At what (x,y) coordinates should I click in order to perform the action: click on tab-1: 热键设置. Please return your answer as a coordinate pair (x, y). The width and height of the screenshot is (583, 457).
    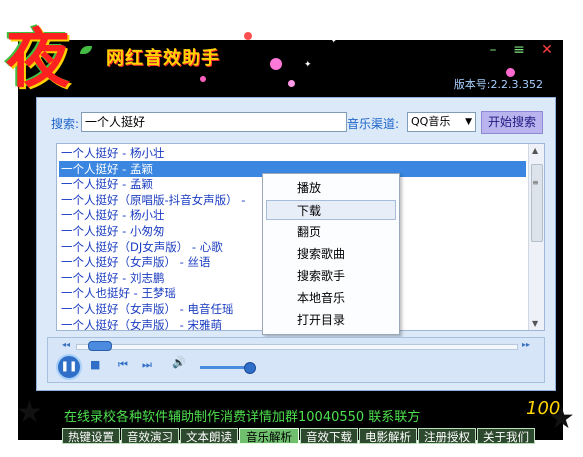
    Looking at the image, I should click on (91, 436).